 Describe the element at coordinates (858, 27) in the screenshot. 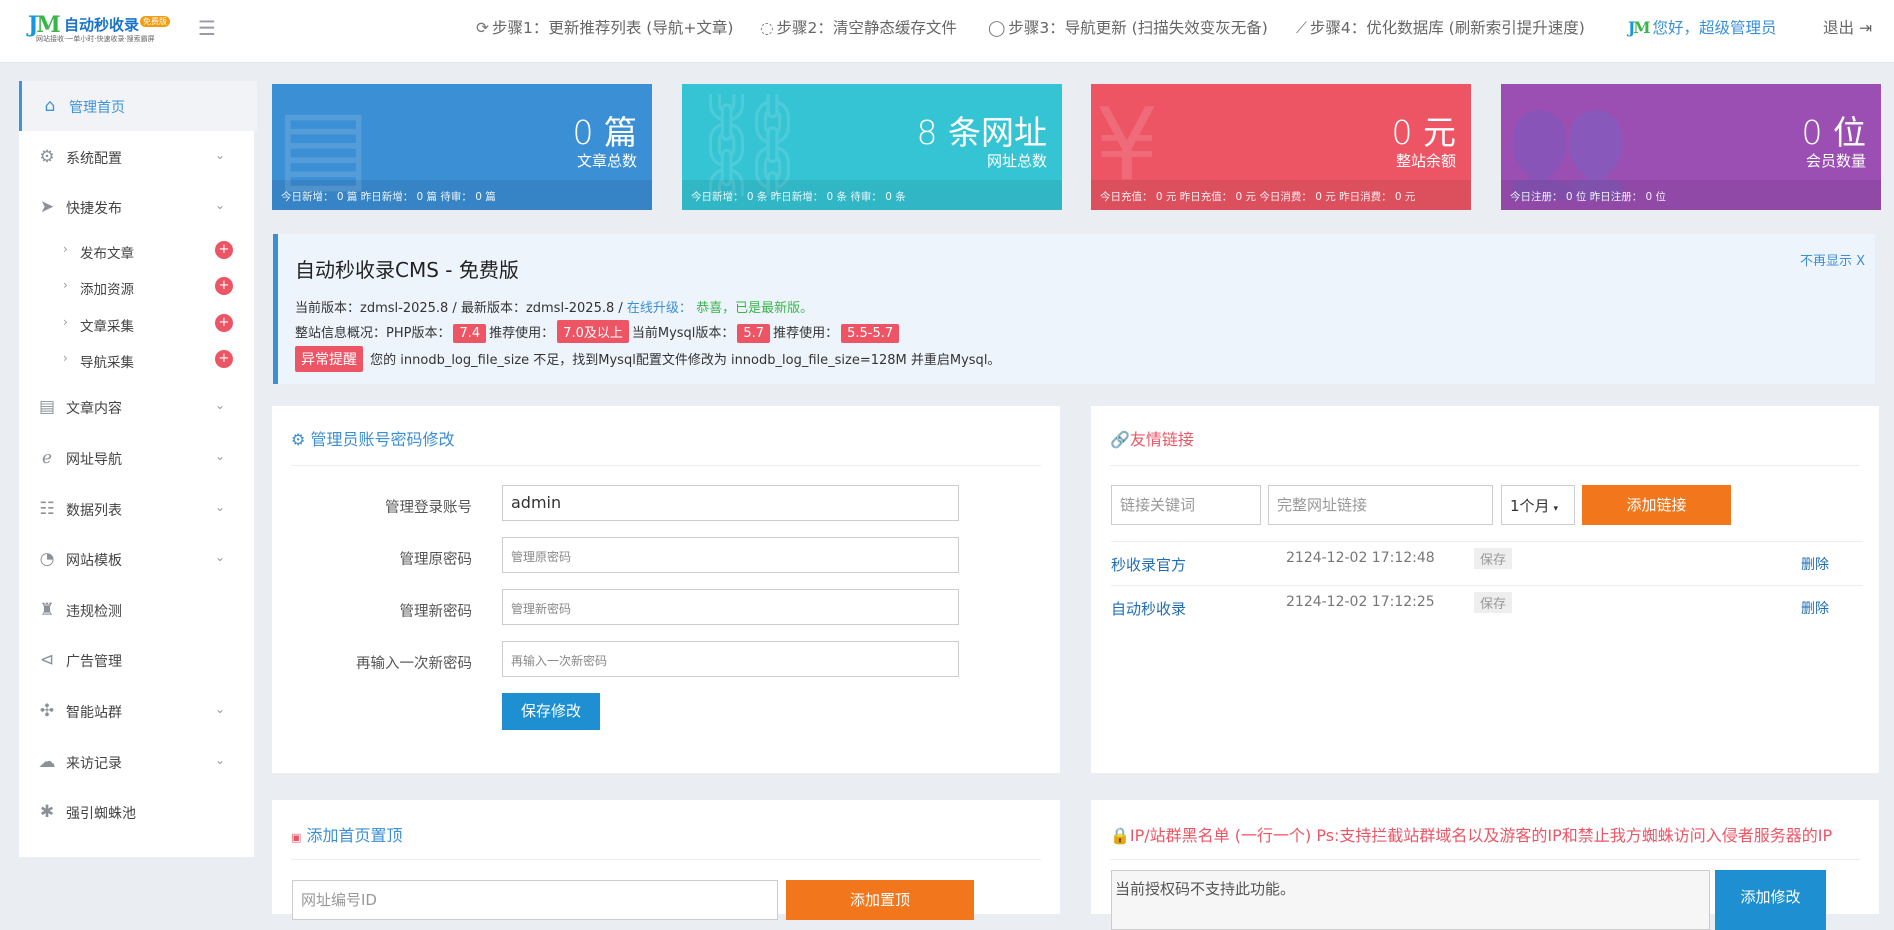

I see `step-2-link: ◌ 步骤2：清空静态缓存文件` at that location.